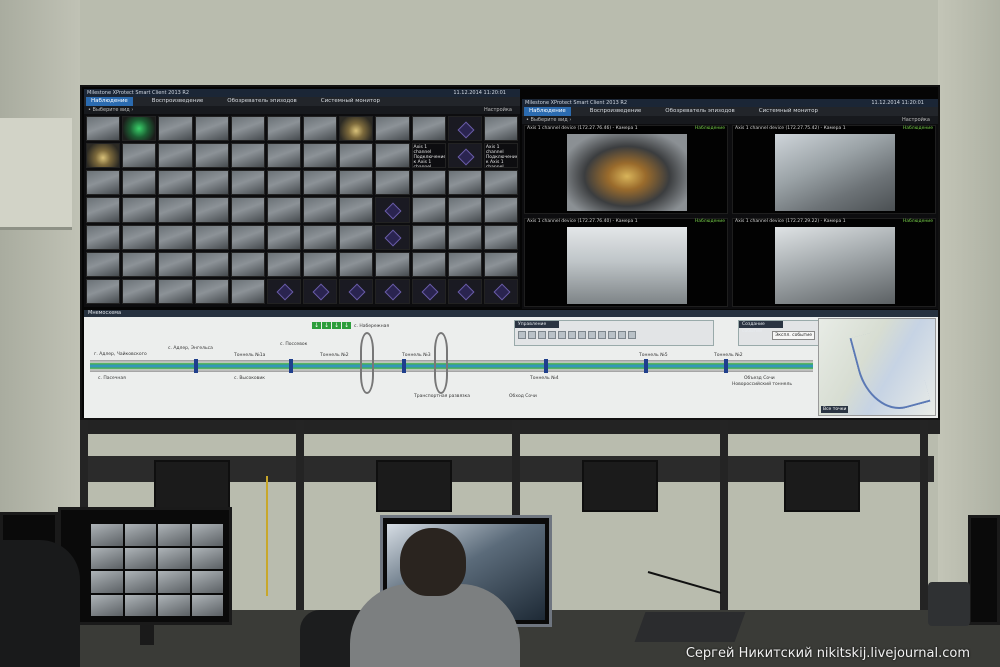 The height and width of the screenshot is (667, 1000). What do you see at coordinates (109, 101) in the screenshot?
I see `left-tab-live: Наблюдение` at bounding box center [109, 101].